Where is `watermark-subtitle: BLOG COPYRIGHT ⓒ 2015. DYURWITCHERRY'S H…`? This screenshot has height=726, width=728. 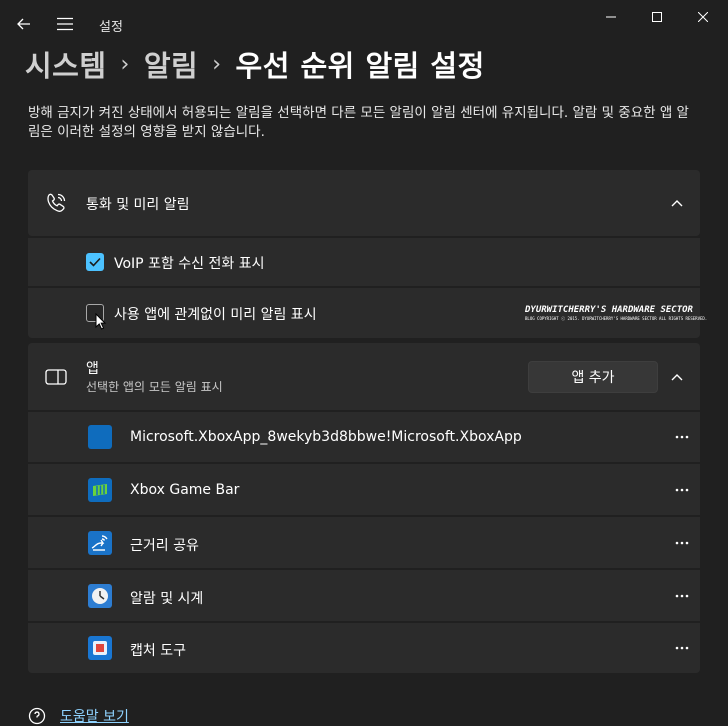 watermark-subtitle: BLOG COPYRIGHT ⓒ 2015. DYURWITCHERRY'S H… is located at coordinates (616, 318).